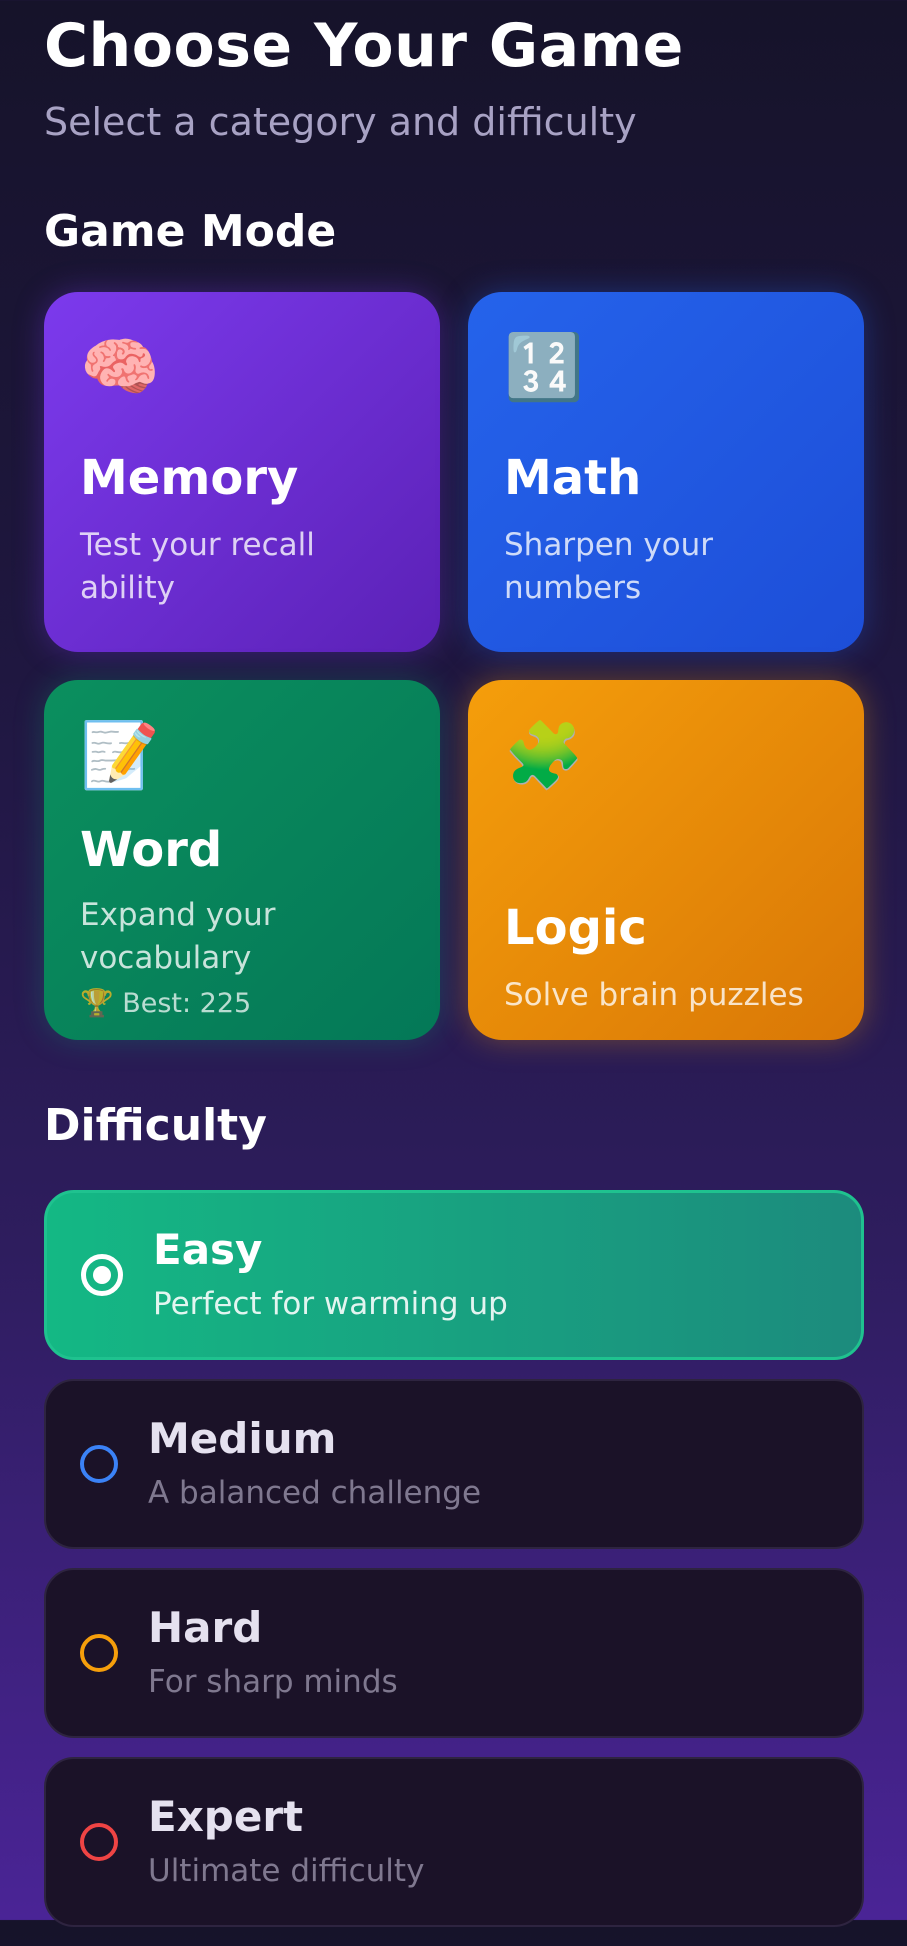 The width and height of the screenshot is (907, 1946). What do you see at coordinates (544, 755) in the screenshot?
I see `puzzle-icon: 🧩` at bounding box center [544, 755].